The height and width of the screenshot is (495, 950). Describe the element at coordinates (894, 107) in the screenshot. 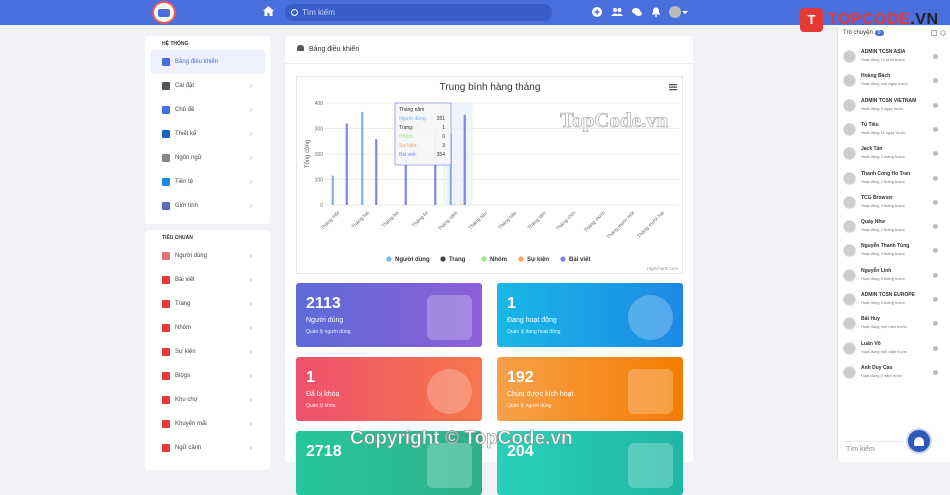

I see `chat-friend-item: ADMIN TCSN VIETNAMHoạt động 4 ngày trước` at that location.